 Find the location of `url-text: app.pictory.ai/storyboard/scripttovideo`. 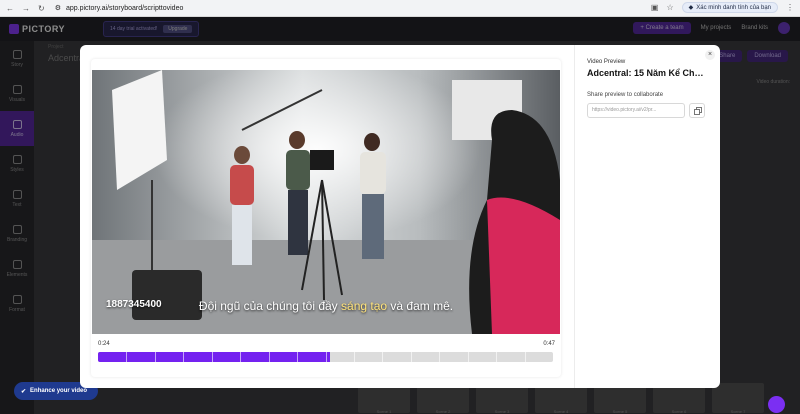

url-text: app.pictory.ai/storyboard/scripttovideo is located at coordinates (124, 8).